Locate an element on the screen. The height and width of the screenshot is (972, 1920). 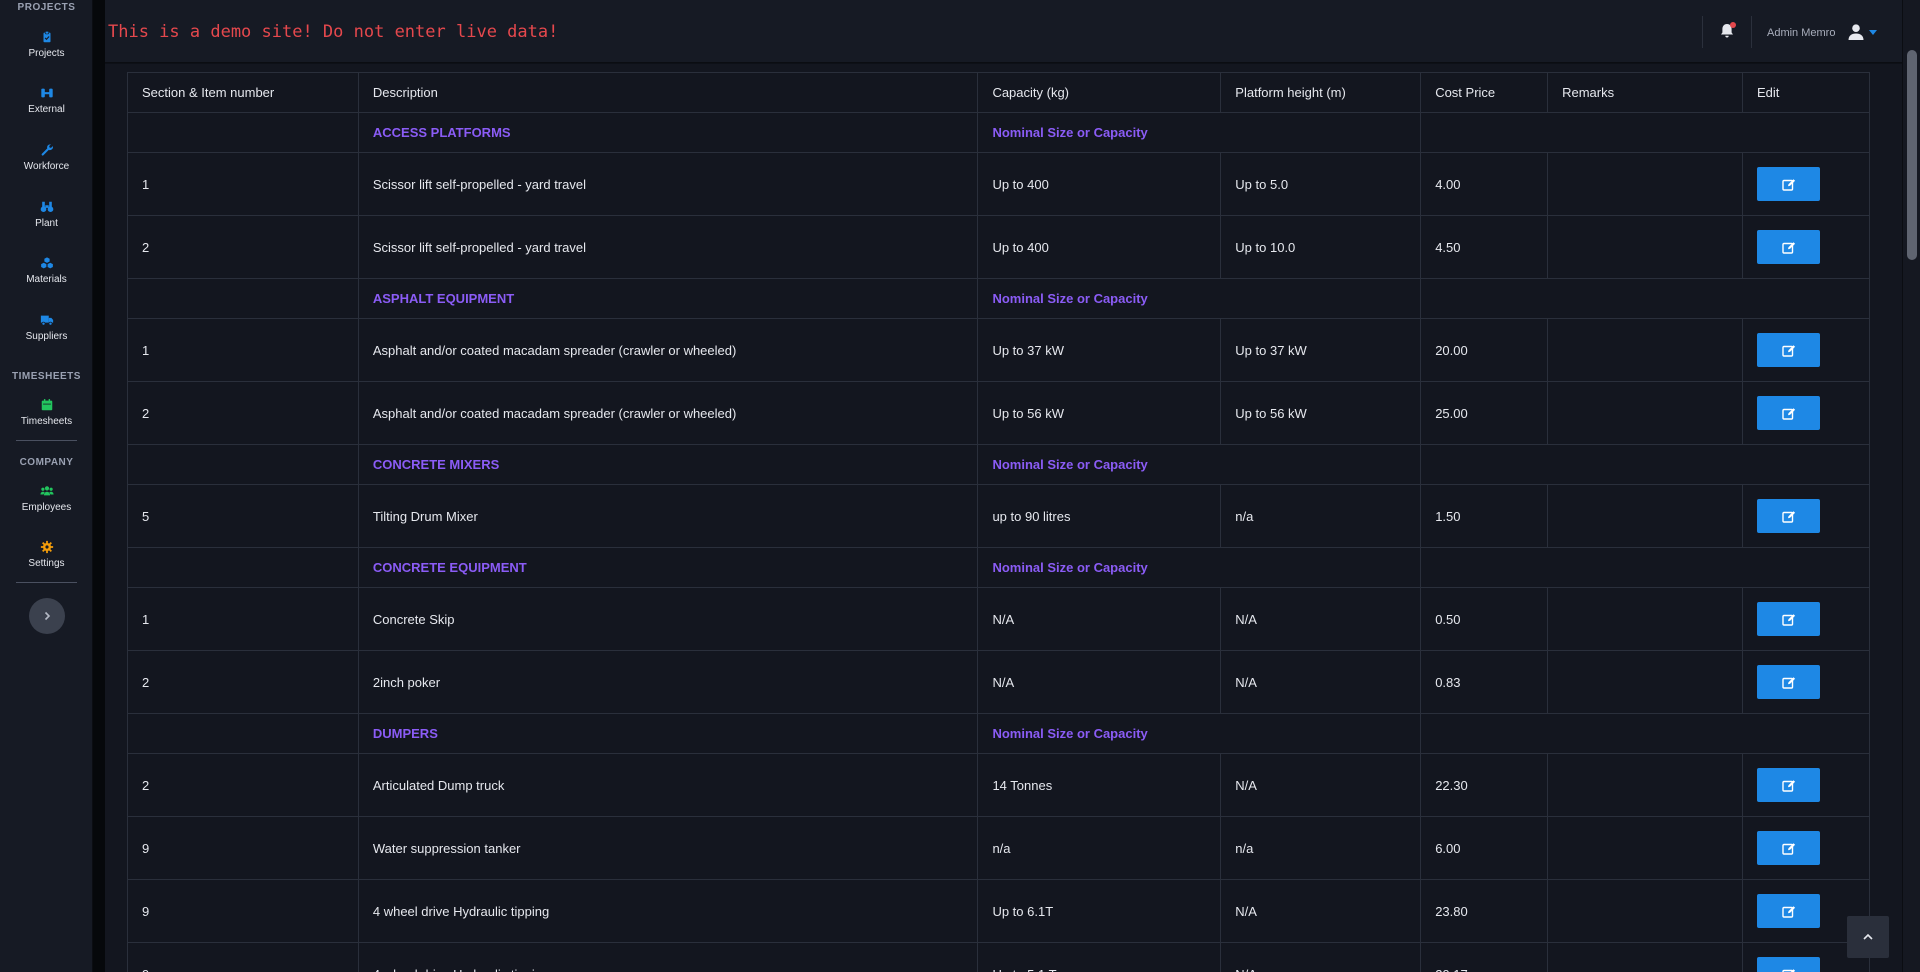
sidebar-item-materials: Materials is located at coordinates (46, 270).